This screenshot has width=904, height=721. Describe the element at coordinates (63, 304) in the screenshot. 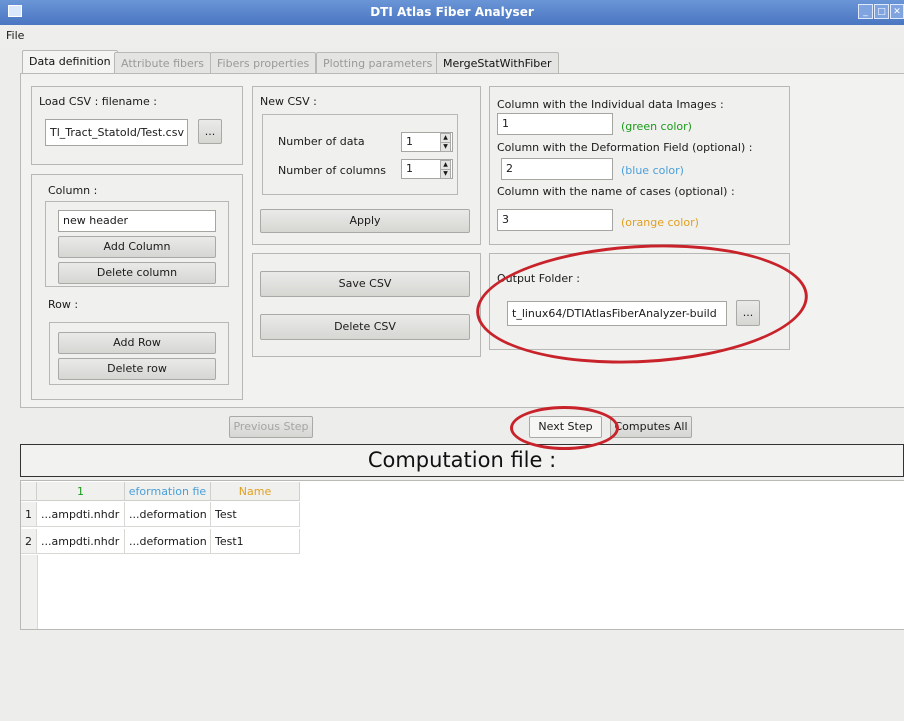

I see `row-label: Row :` at that location.